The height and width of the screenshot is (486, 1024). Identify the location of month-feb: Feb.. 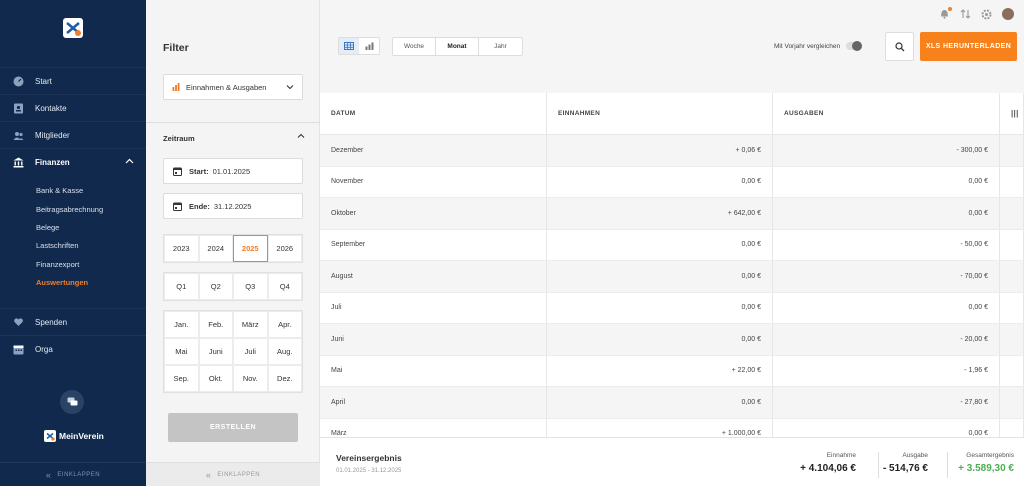
(215, 324).